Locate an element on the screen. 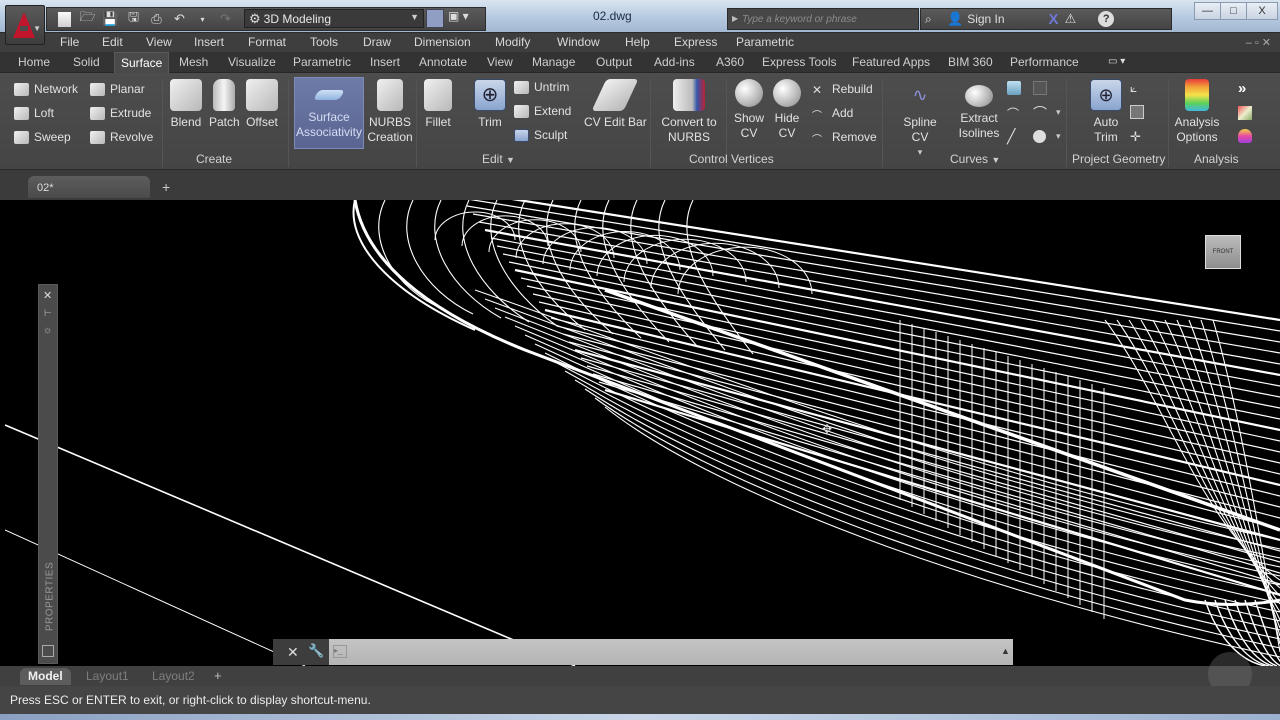  extend-button: Extend is located at coordinates (542, 111).